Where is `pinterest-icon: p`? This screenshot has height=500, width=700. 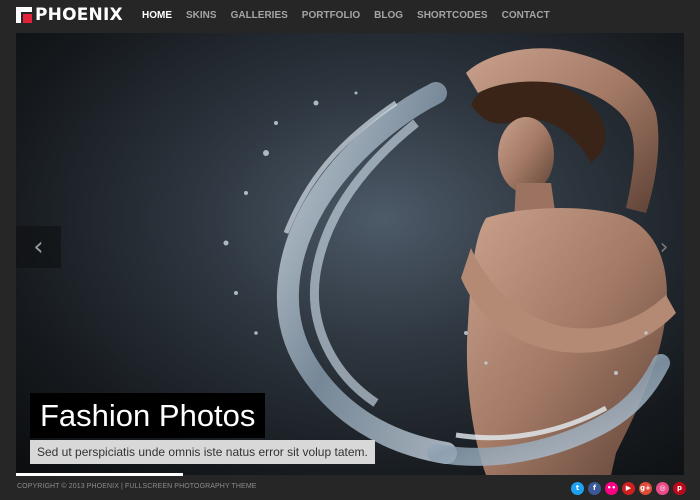
pinterest-icon: p is located at coordinates (679, 488).